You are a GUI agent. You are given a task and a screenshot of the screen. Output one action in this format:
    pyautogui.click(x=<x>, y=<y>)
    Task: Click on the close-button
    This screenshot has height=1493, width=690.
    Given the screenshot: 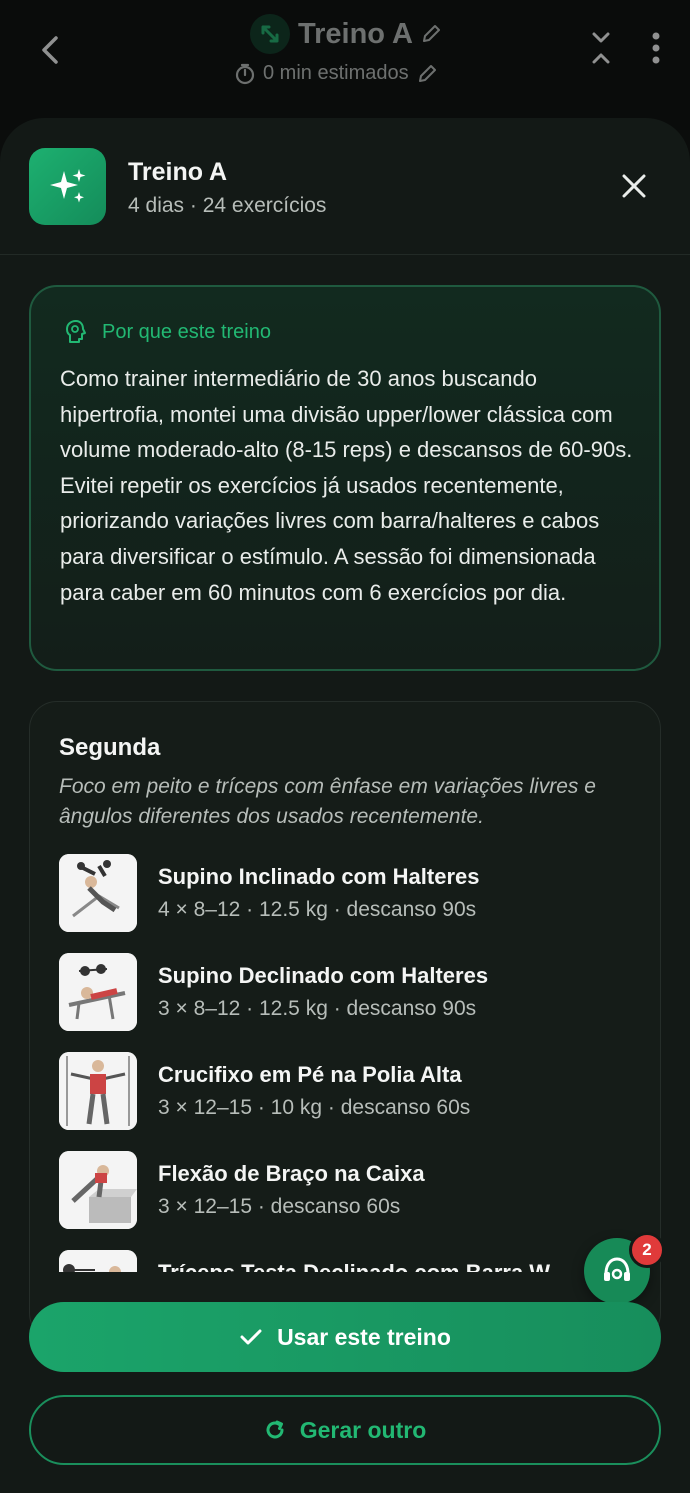 What is the action you would take?
    pyautogui.click(x=634, y=186)
    